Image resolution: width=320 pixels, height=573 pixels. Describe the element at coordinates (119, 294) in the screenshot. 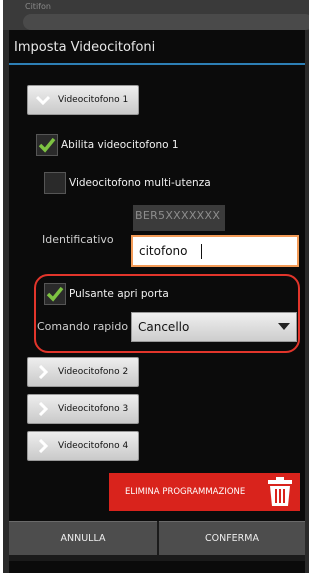

I see `door-button-label: Pulsante apri porta` at that location.